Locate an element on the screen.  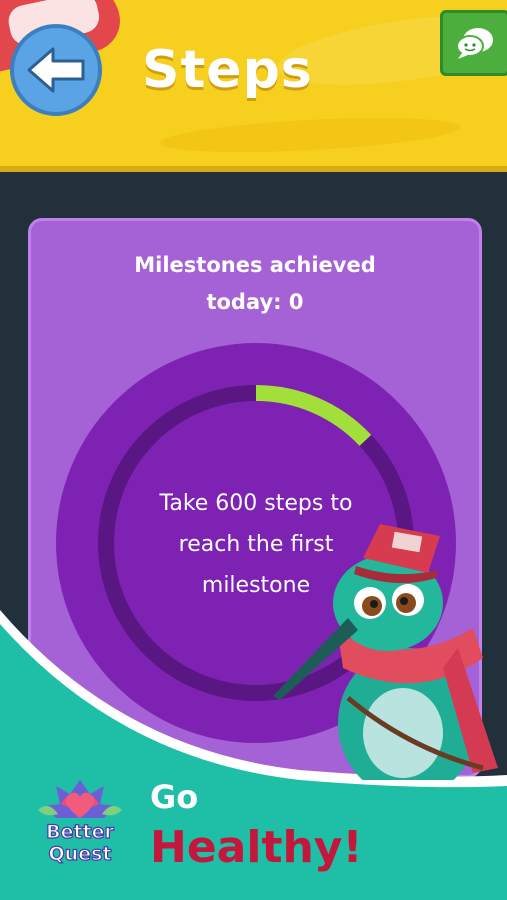
better-quest-logo: Better Quest is located at coordinates (80, 823).